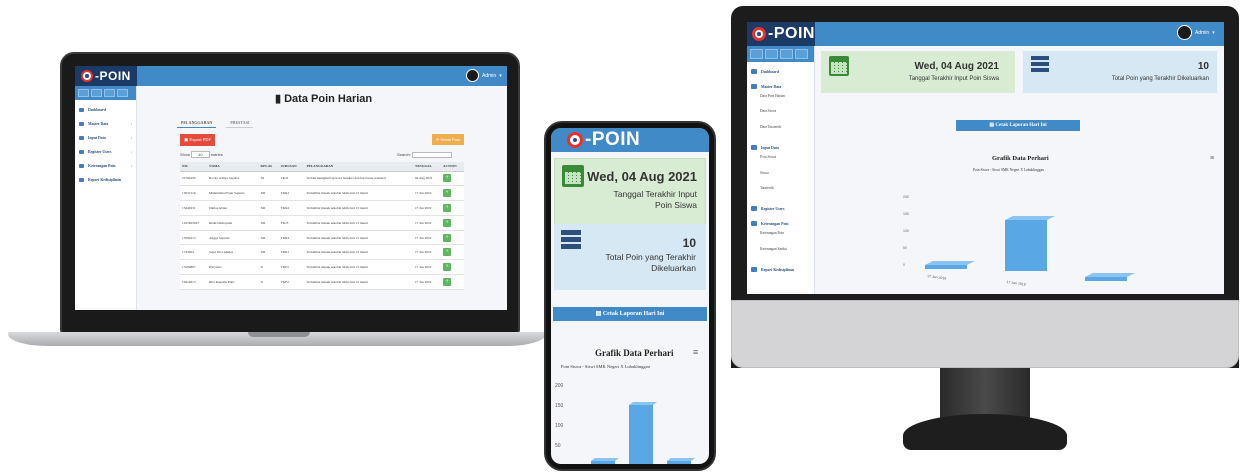  I want to click on tab-pelanggaran: PELANGGARAN, so click(197, 123).